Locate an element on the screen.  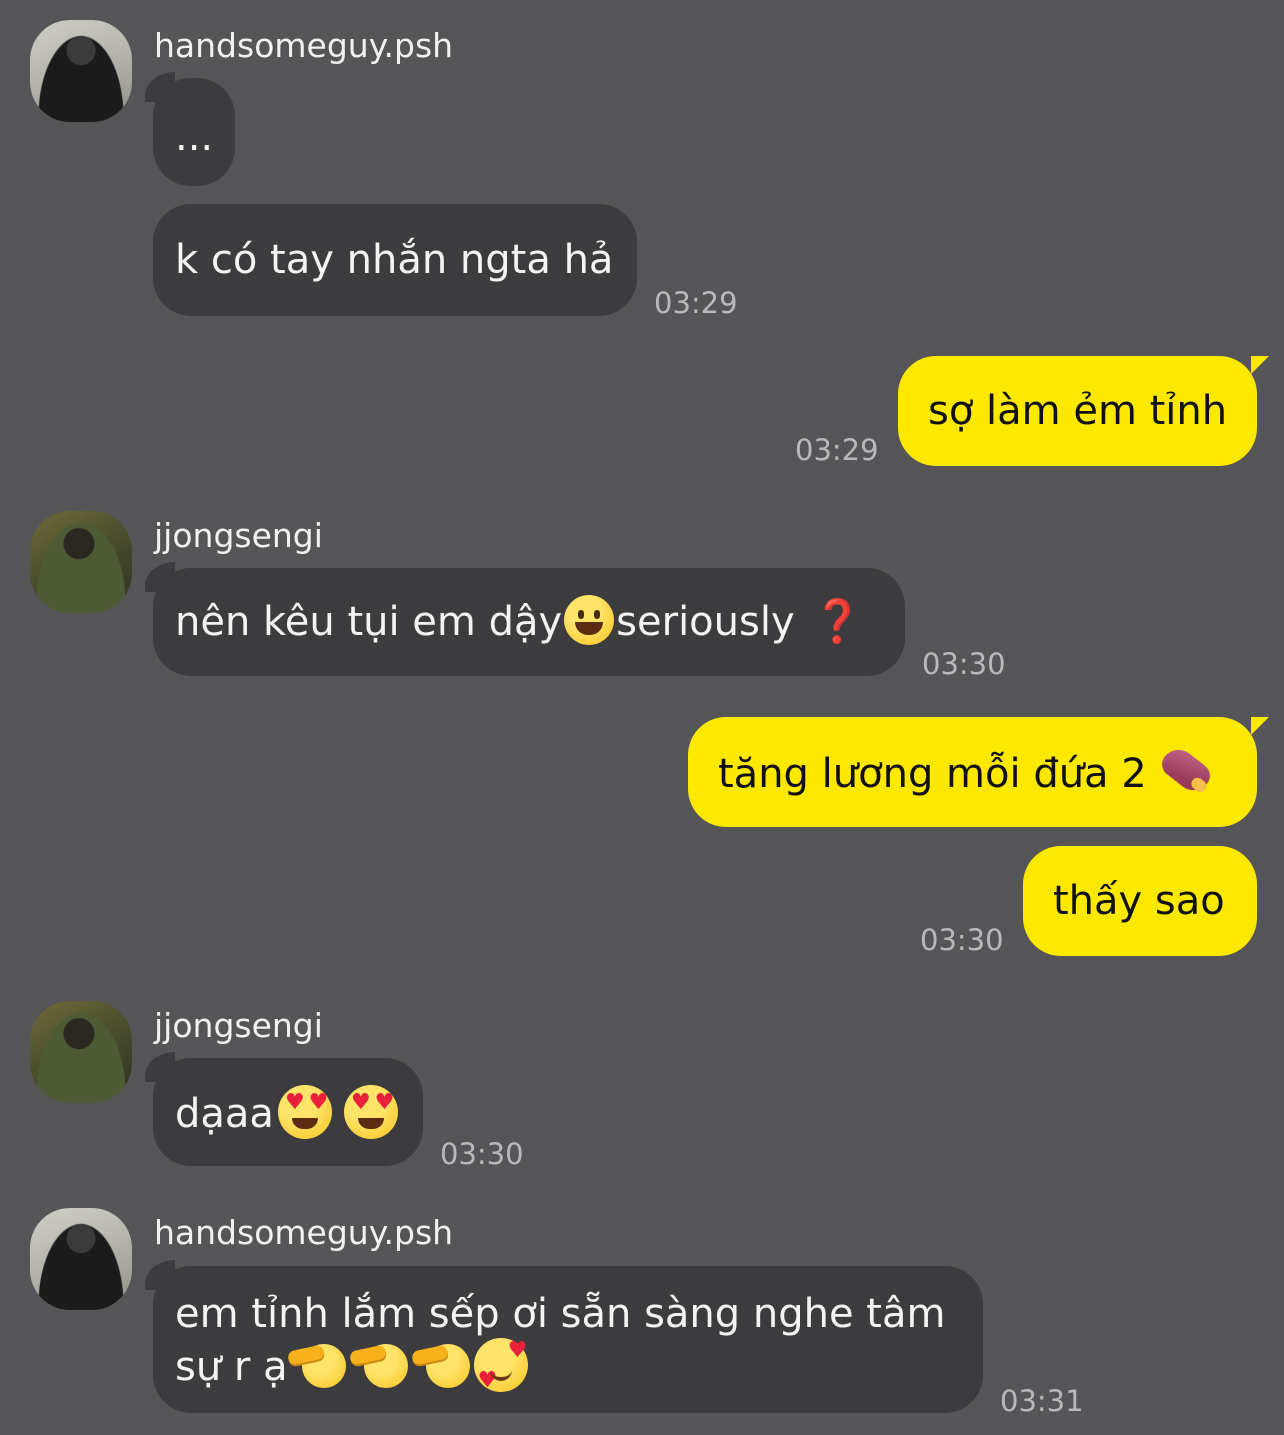
message-text: tăng lương mỗi đứa 2 is located at coordinates (967, 776).